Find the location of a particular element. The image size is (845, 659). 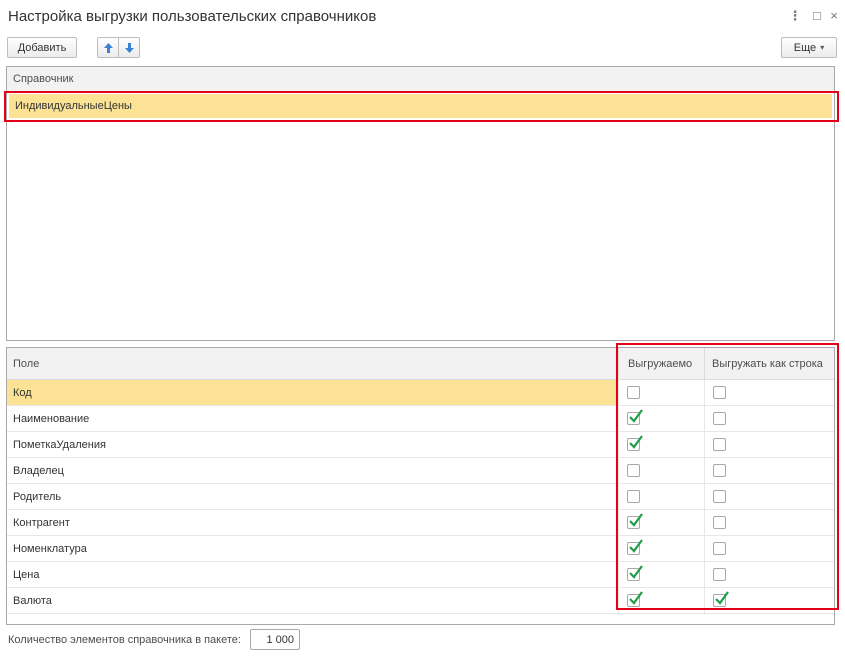

move-up-button is located at coordinates (108, 47).